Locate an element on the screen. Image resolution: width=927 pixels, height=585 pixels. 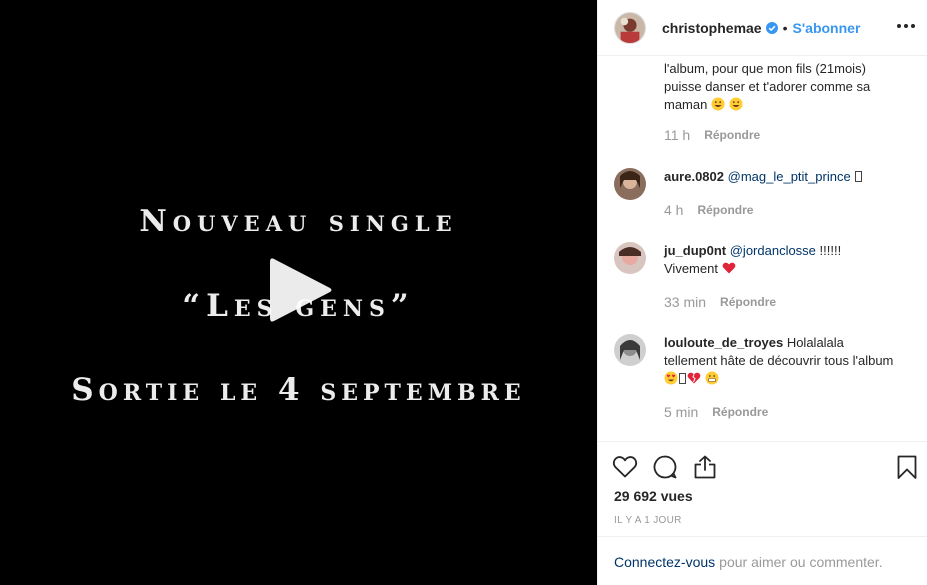
comment-meta: 11 h Répondre is located at coordinates (712, 135).